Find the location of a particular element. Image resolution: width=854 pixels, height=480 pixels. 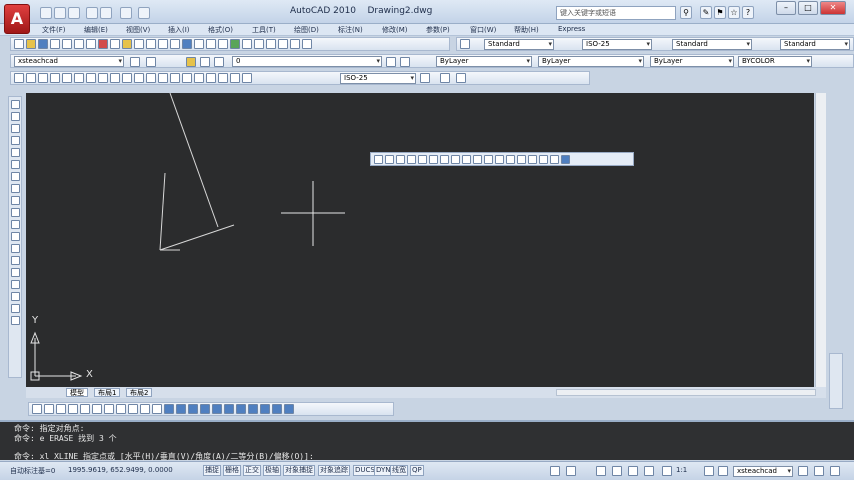

layer-select: 0 is located at coordinates (307, 61).